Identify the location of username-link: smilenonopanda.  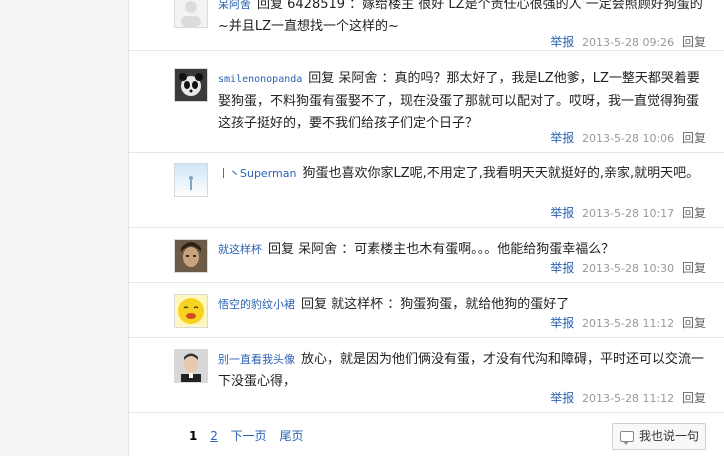
(260, 79).